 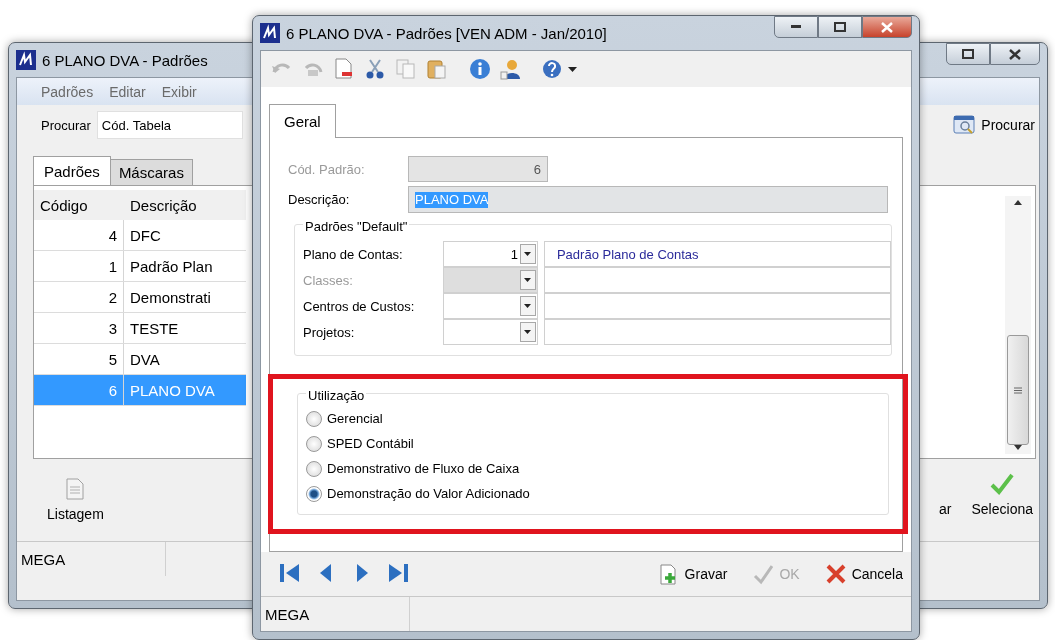 I want to click on first-record-icon, so click(x=290, y=572).